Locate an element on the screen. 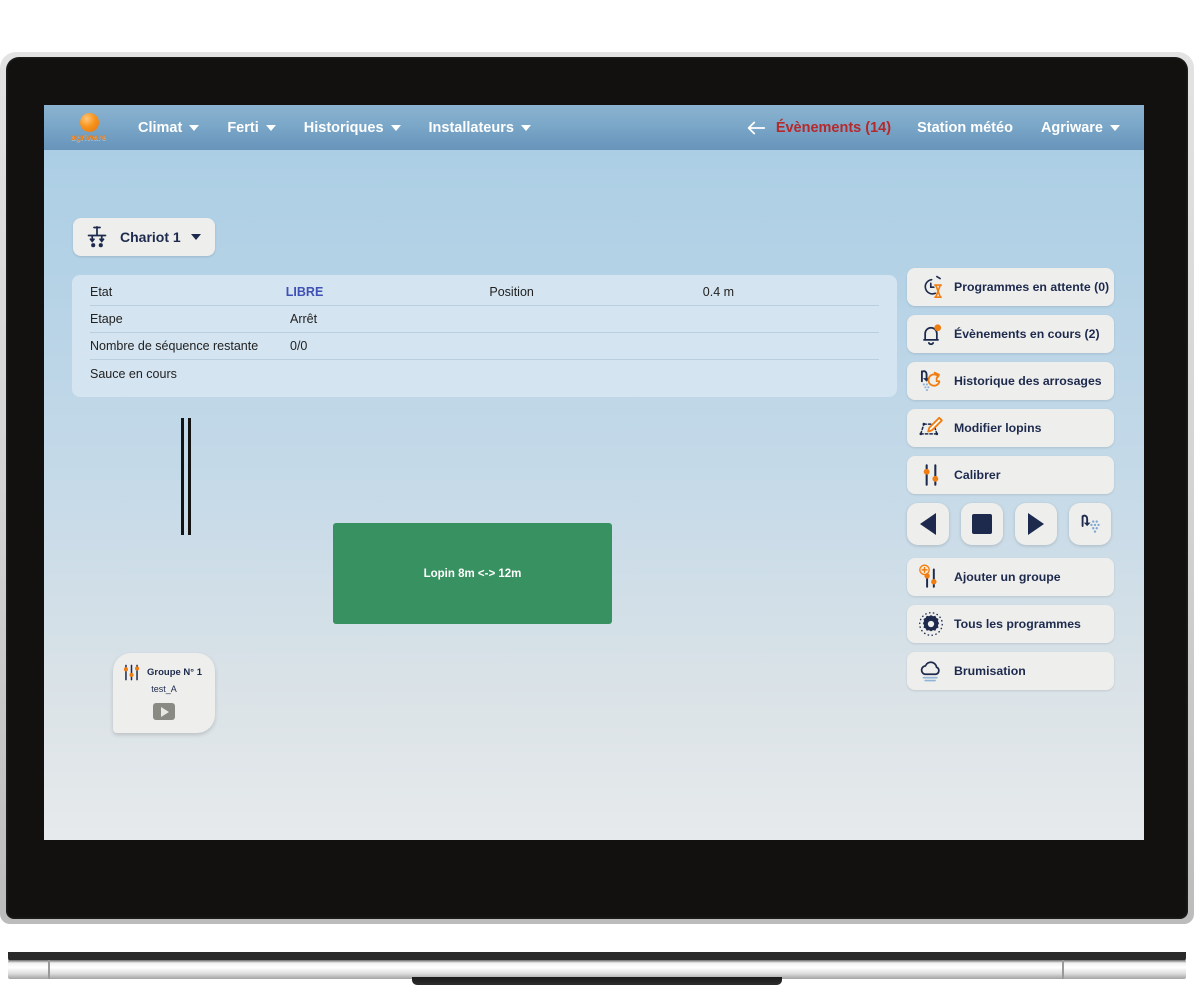 Image resolution: width=1194 pixels, height=993 pixels. watering-button is located at coordinates (1090, 524).